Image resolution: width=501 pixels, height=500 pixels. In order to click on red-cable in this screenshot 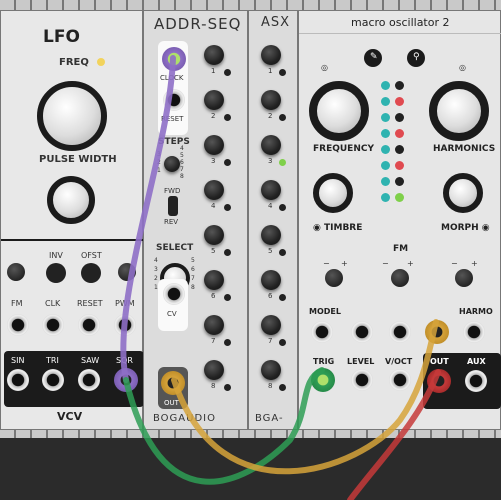, I will do `click(394, 434)`.